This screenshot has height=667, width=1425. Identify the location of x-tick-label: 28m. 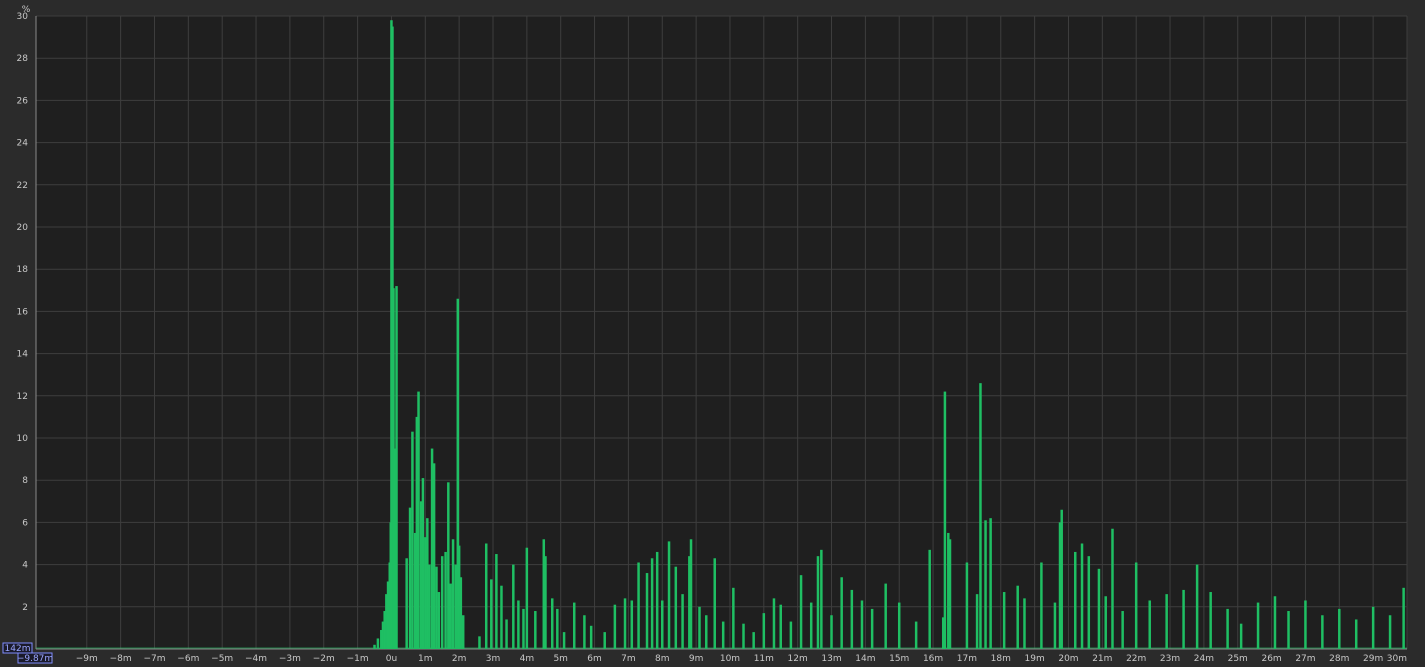
(1339, 659).